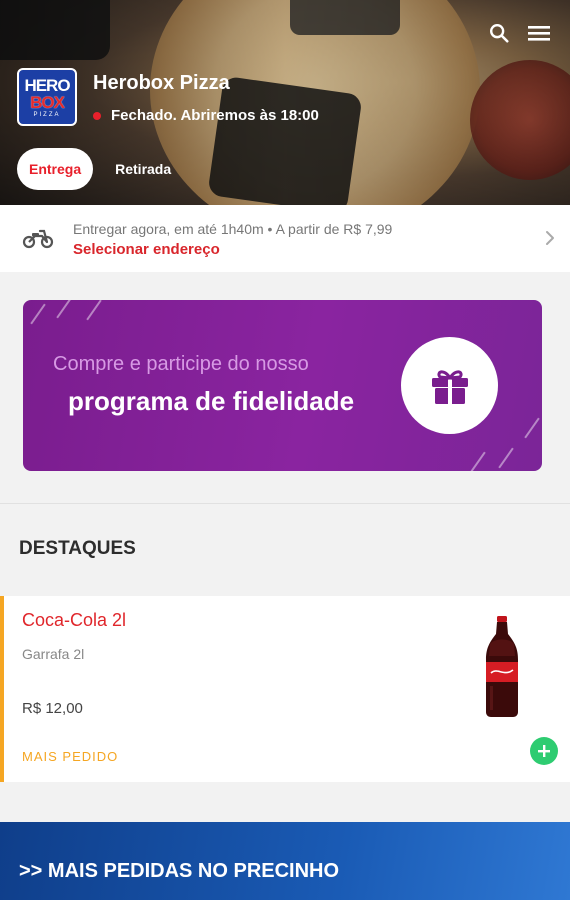 This screenshot has width=570, height=900. Describe the element at coordinates (449, 385) in the screenshot. I see `gift-icon` at that location.